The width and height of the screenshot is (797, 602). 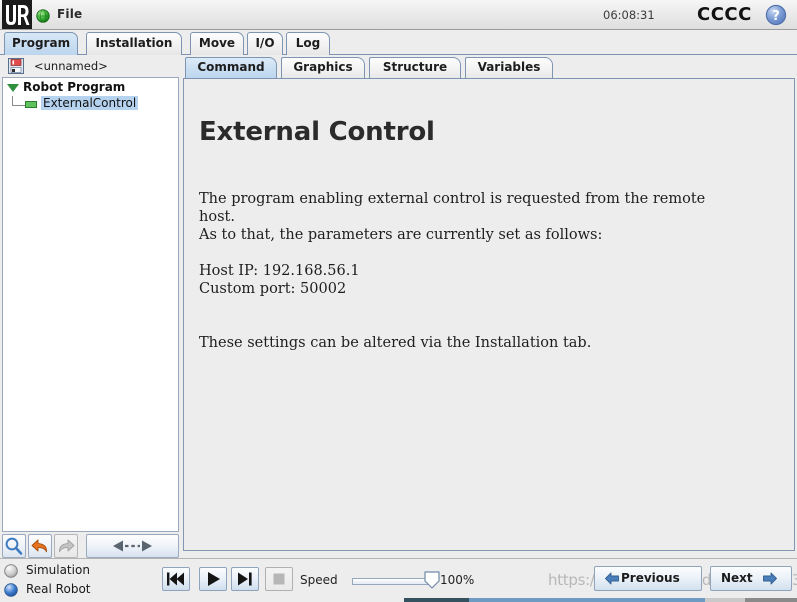 What do you see at coordinates (41, 43) in the screenshot?
I see `tab-program: Program` at bounding box center [41, 43].